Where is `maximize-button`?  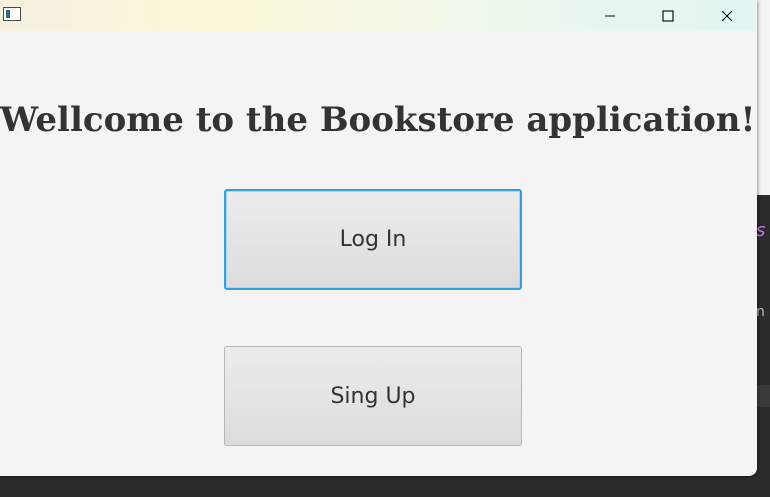 maximize-button is located at coordinates (668, 15).